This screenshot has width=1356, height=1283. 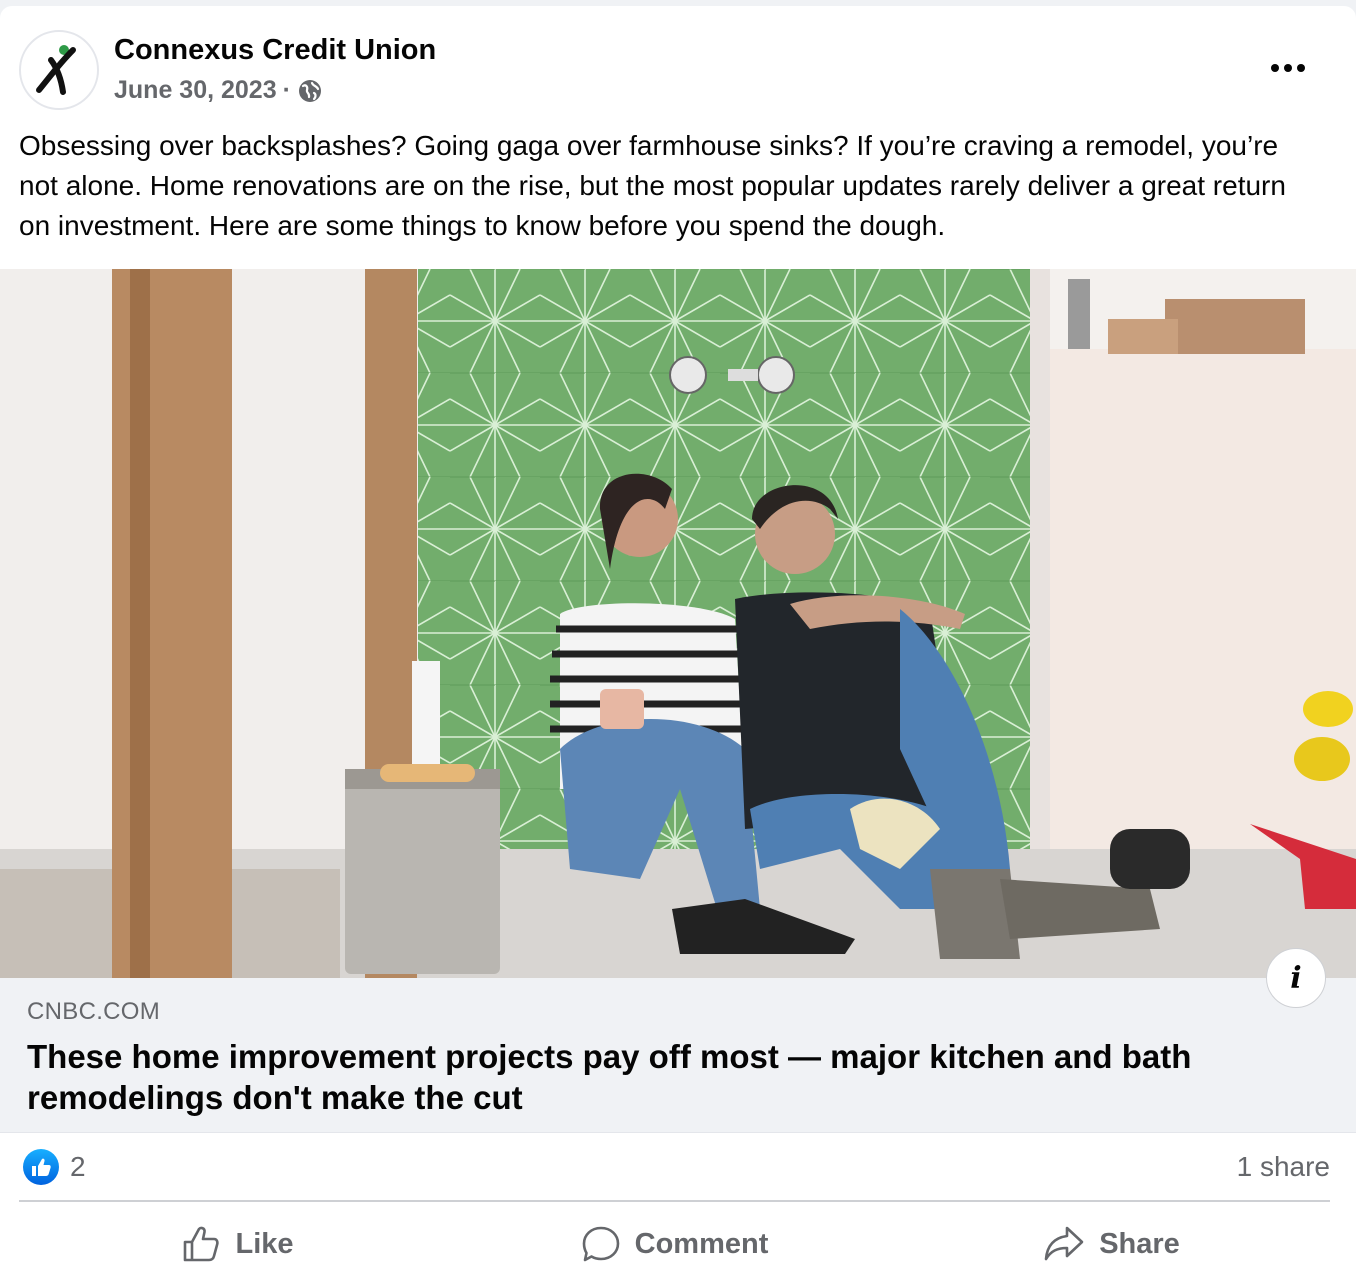 I want to click on share-button: Share, so click(x=1111, y=1244).